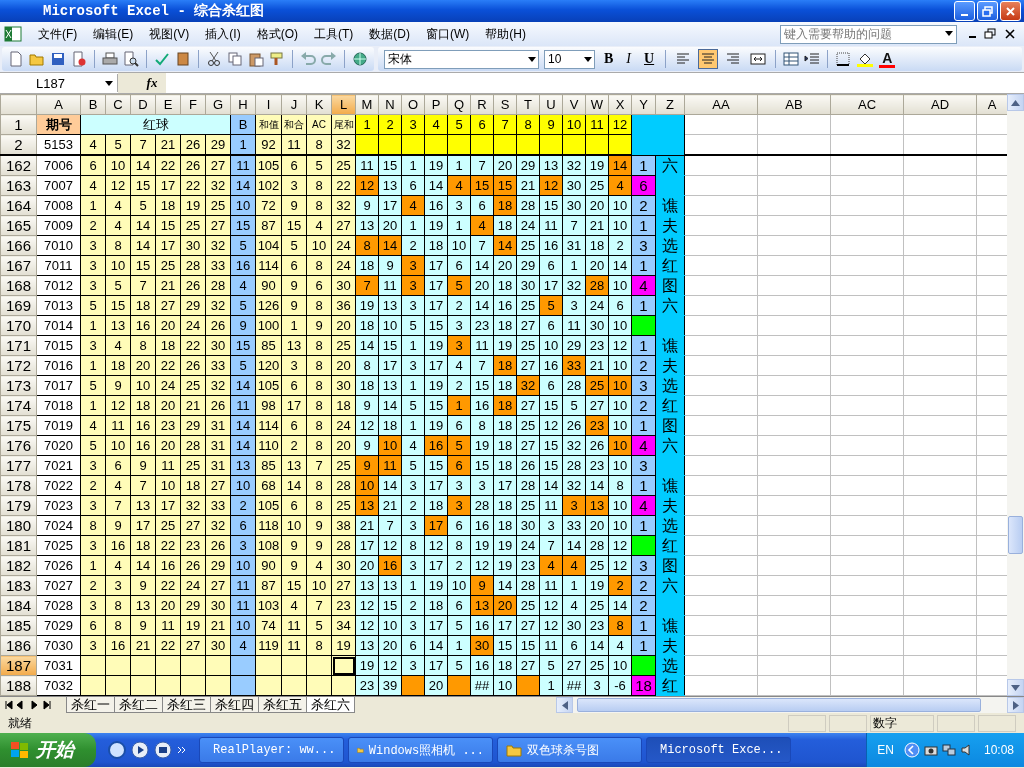  I want to click on horizontal-scrollbar, so click(790, 705).